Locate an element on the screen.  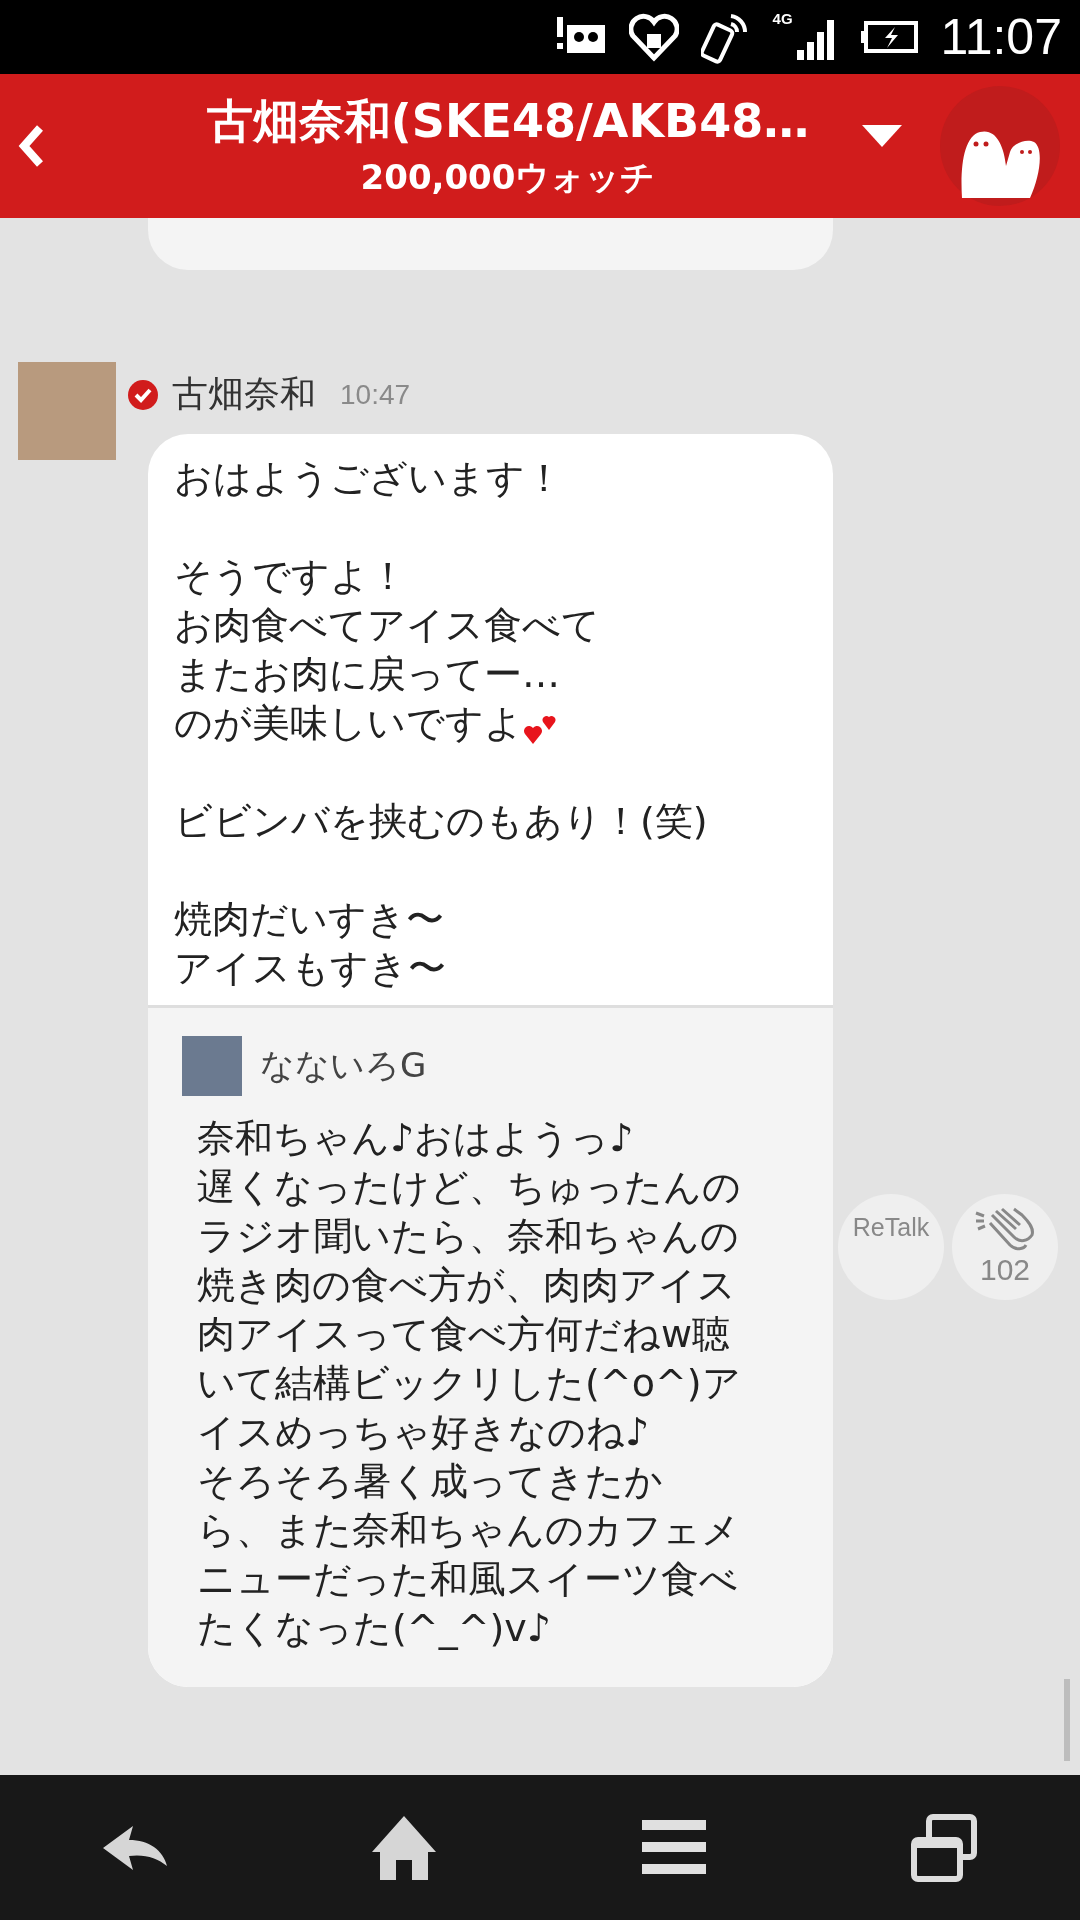
message-text: そうですよ！ is located at coordinates (291, 576).